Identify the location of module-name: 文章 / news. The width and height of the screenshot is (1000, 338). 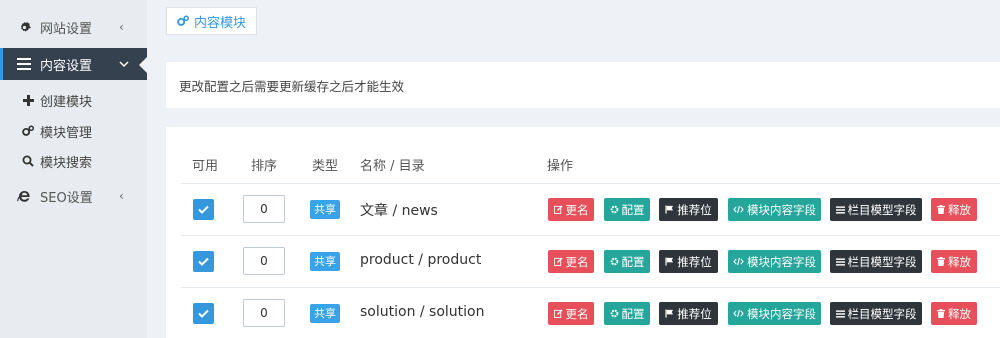
(399, 211).